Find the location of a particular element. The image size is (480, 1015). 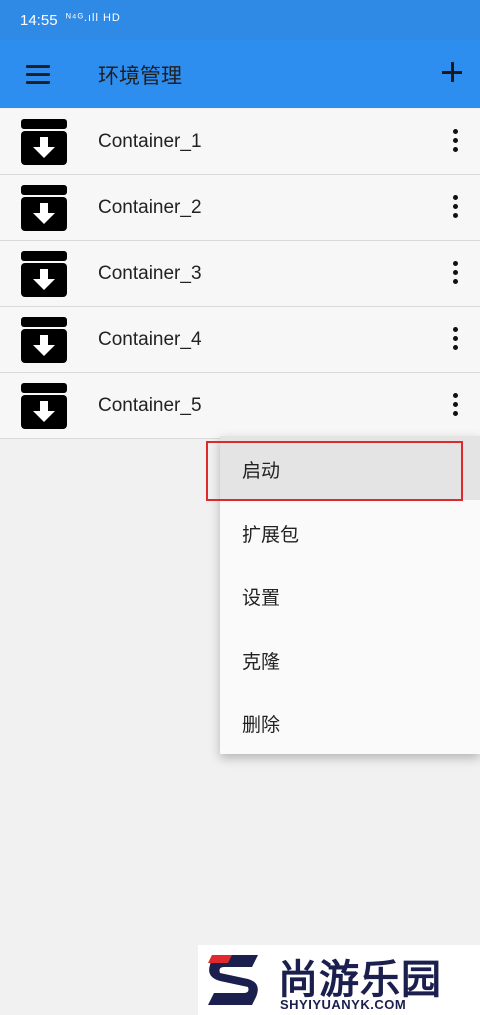

app-bar: 环境管理 is located at coordinates (240, 74).